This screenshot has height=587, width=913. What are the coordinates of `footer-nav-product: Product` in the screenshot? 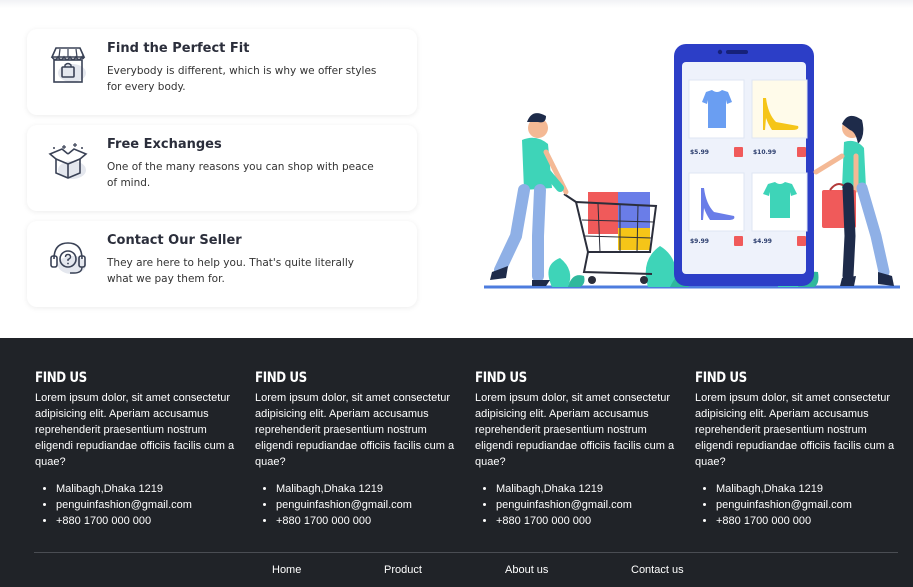 It's located at (403, 570).